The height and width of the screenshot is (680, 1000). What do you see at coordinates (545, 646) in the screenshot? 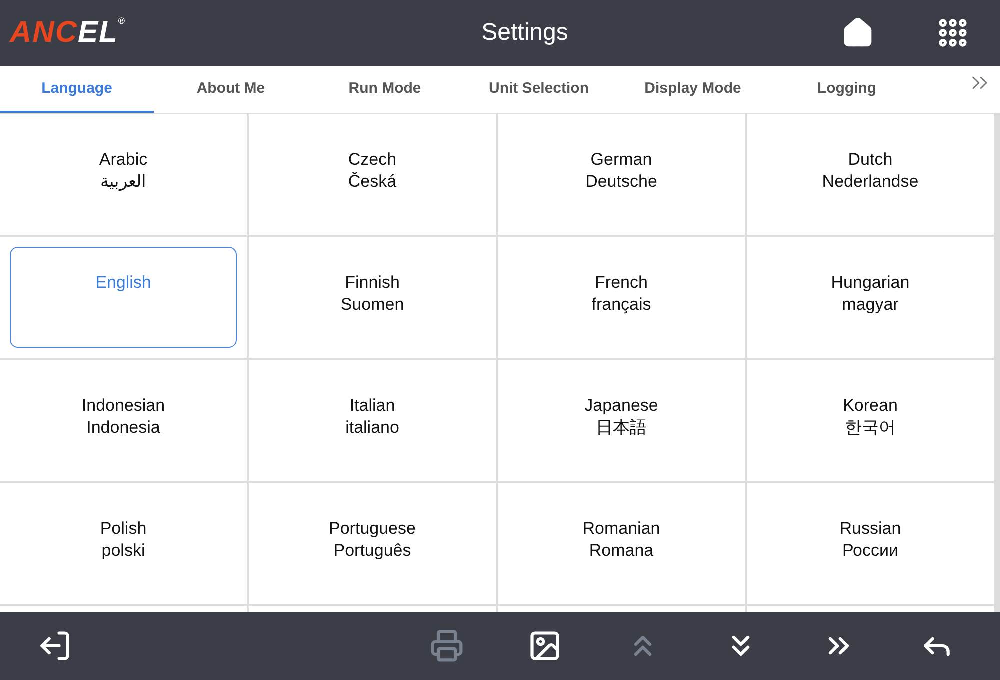
I see `image-icon` at bounding box center [545, 646].